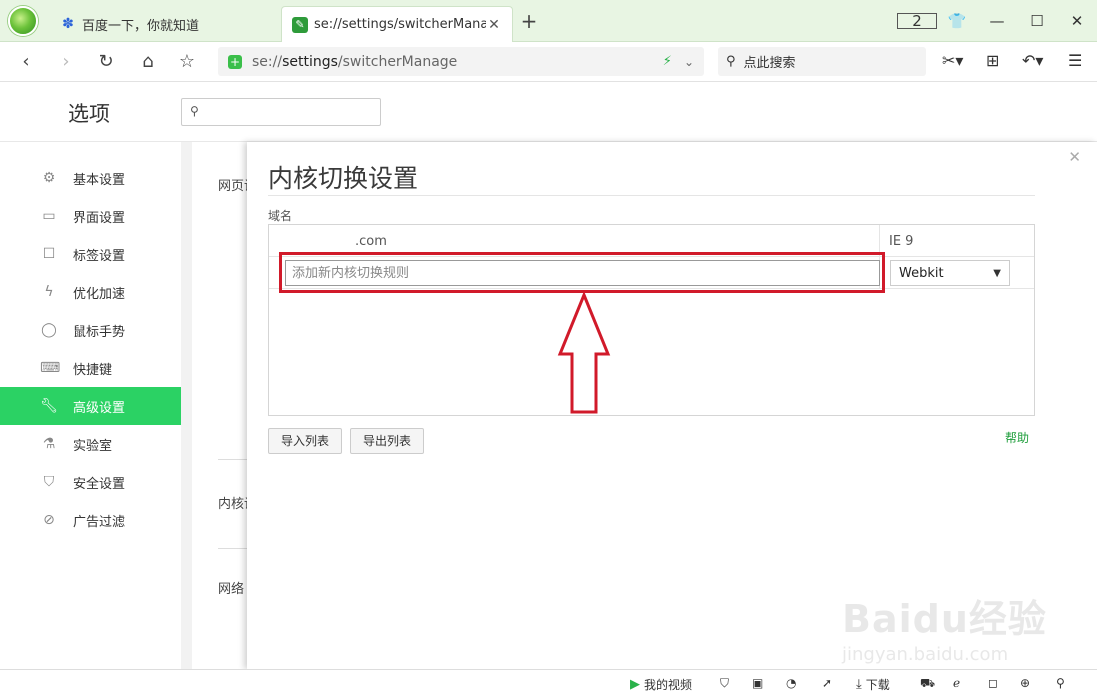  I want to click on window-controls: 2 👕 — ☐ ✕, so click(997, 21).